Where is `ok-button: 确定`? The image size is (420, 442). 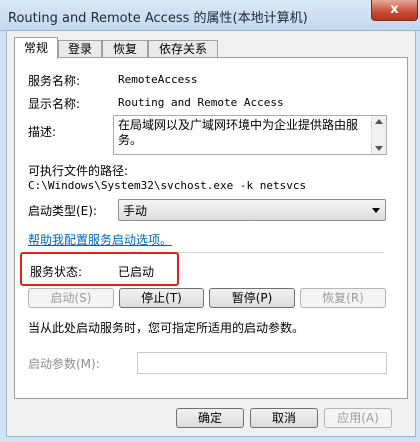
ok-button: 确定 is located at coordinates (210, 418).